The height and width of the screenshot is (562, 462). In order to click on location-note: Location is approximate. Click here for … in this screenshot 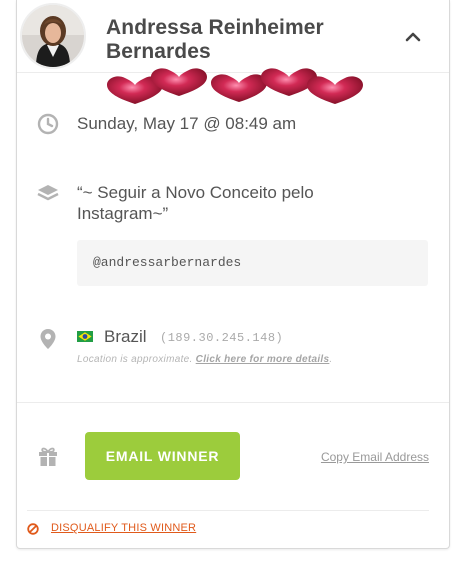, I will do `click(204, 359)`.